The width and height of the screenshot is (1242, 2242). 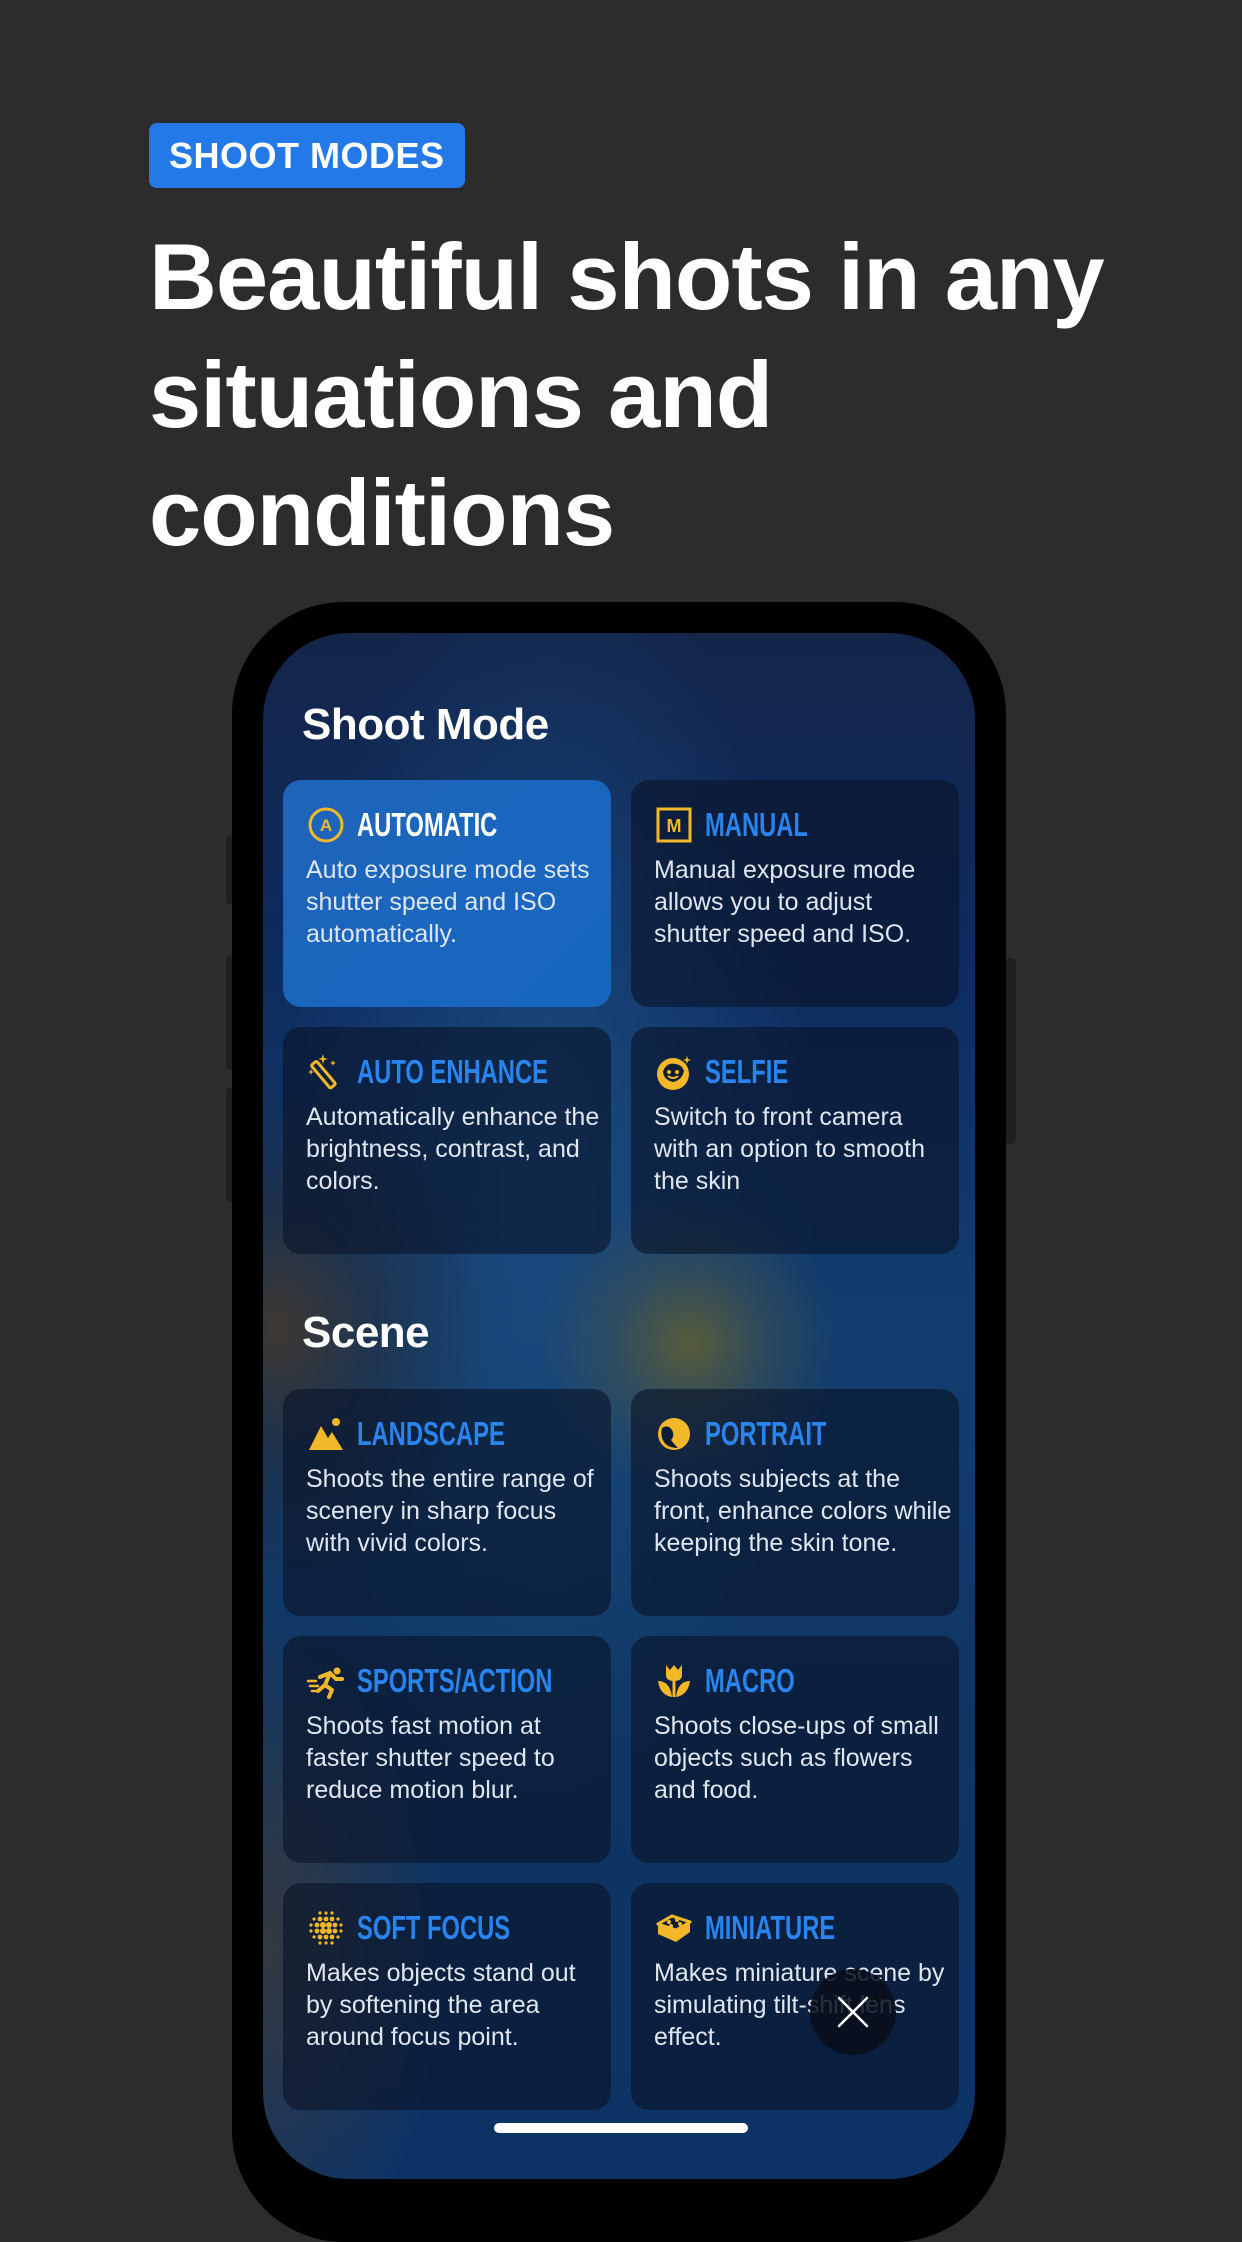 What do you see at coordinates (770, 1927) in the screenshot?
I see `card-title: MINIATURE` at bounding box center [770, 1927].